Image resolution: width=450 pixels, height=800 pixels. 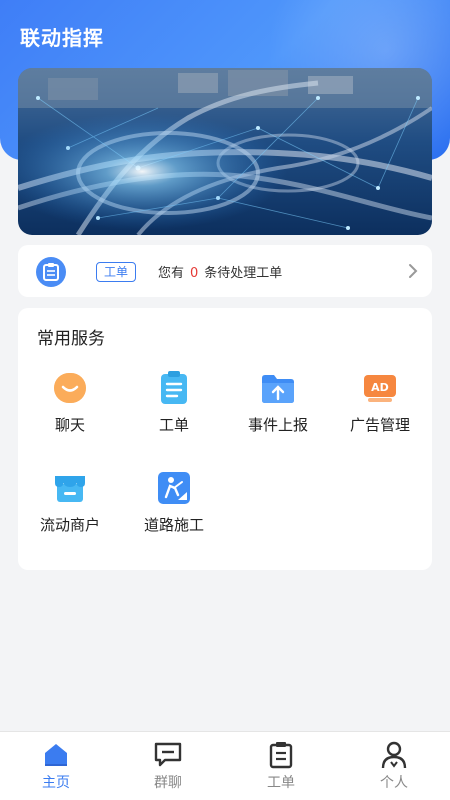 I want to click on notice-prefix: 您有, so click(x=171, y=273).